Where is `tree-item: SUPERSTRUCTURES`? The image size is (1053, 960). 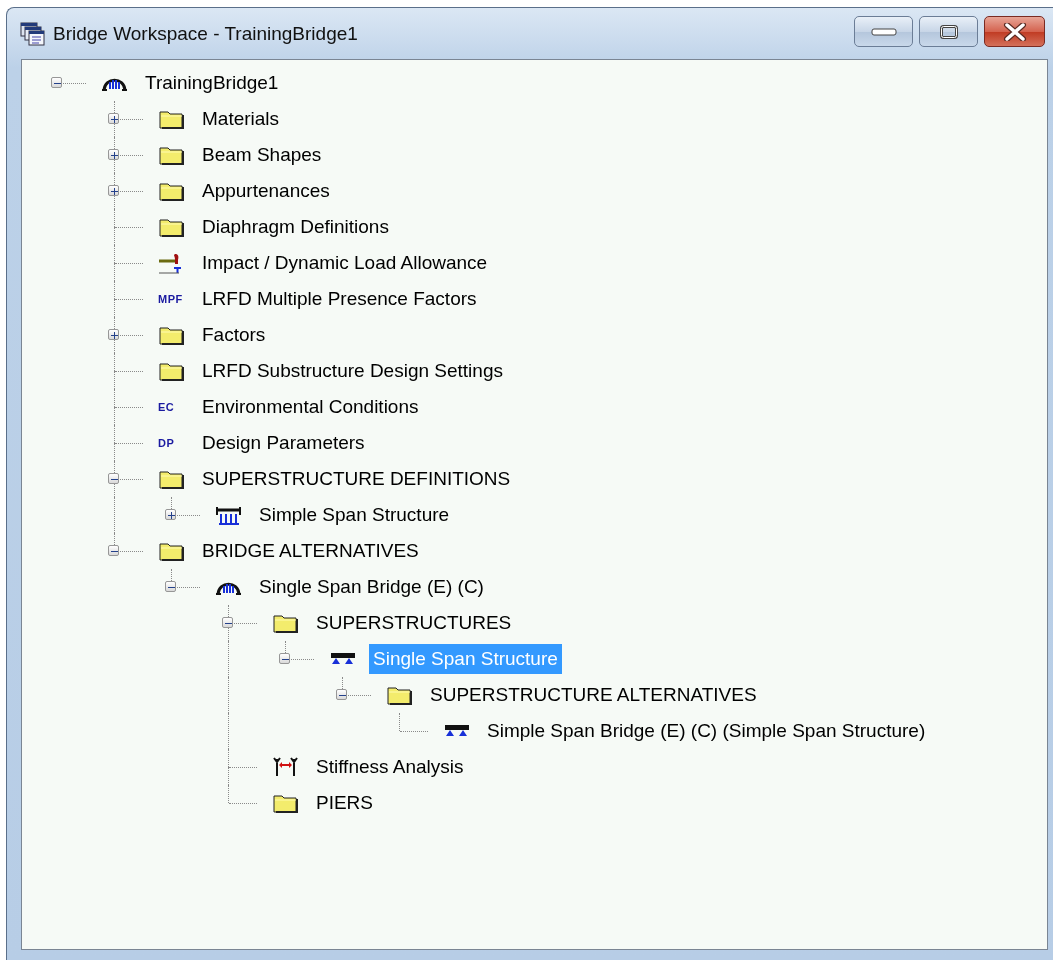
tree-item: SUPERSTRUCTURES is located at coordinates (414, 623).